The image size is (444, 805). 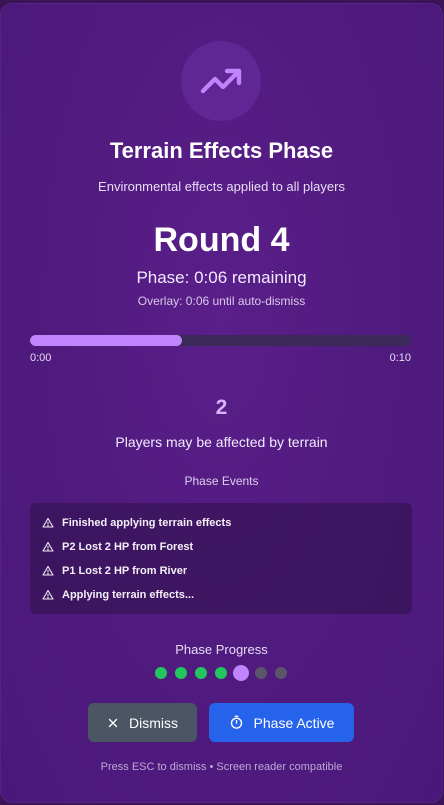 I want to click on stopwatch-icon, so click(x=236, y=722).